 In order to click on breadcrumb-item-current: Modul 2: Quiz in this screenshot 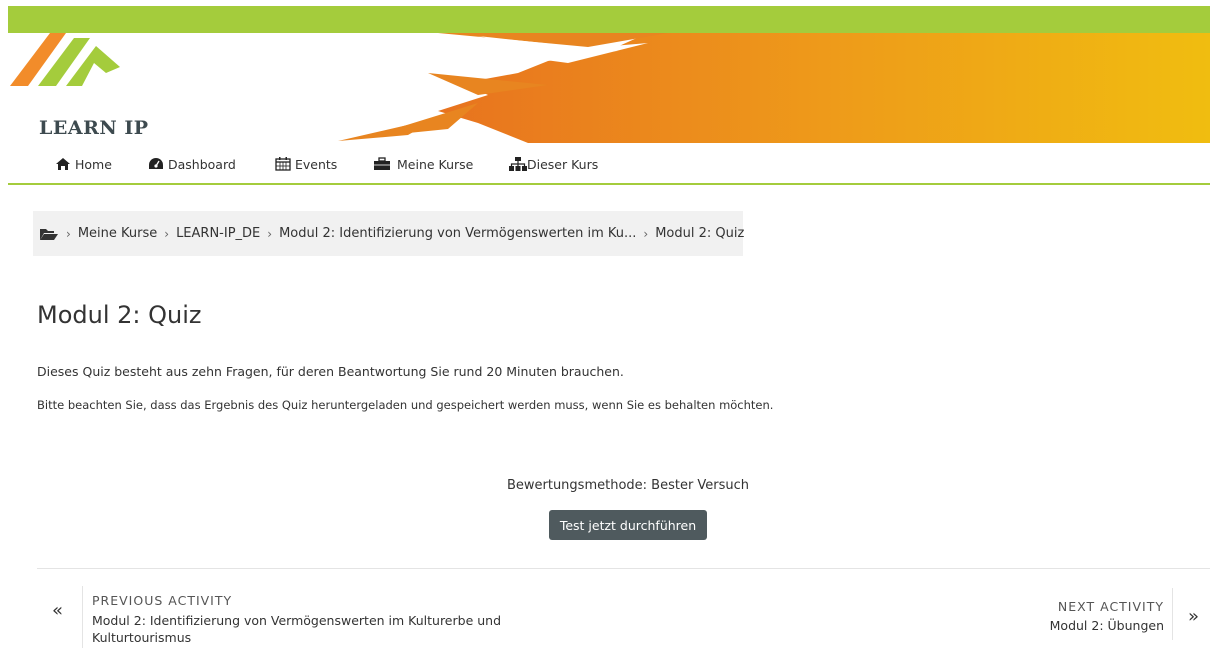, I will do `click(700, 233)`.